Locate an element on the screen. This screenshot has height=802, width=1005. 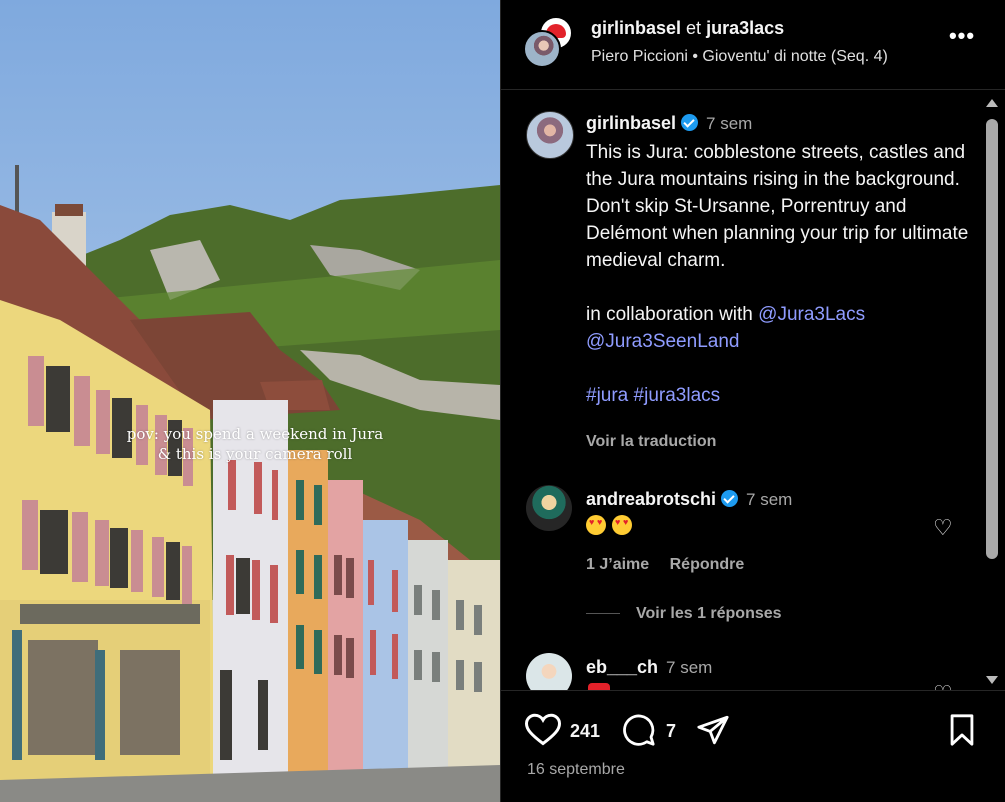
view-replies-label: Voir les 1 réponses is located at coordinates (709, 613).